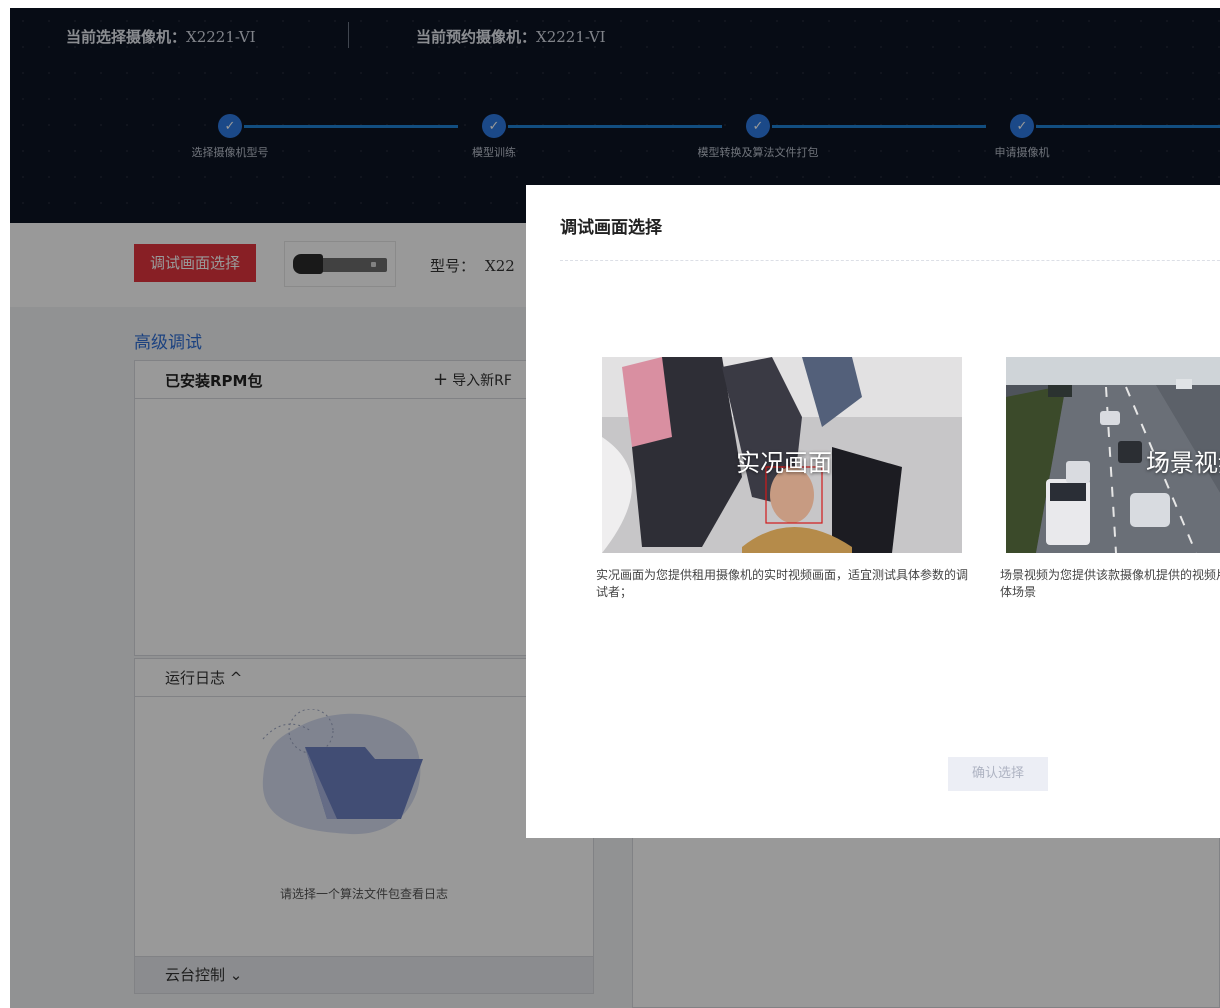  Describe the element at coordinates (784, 463) in the screenshot. I see `live-view-label: 实况画面` at that location.